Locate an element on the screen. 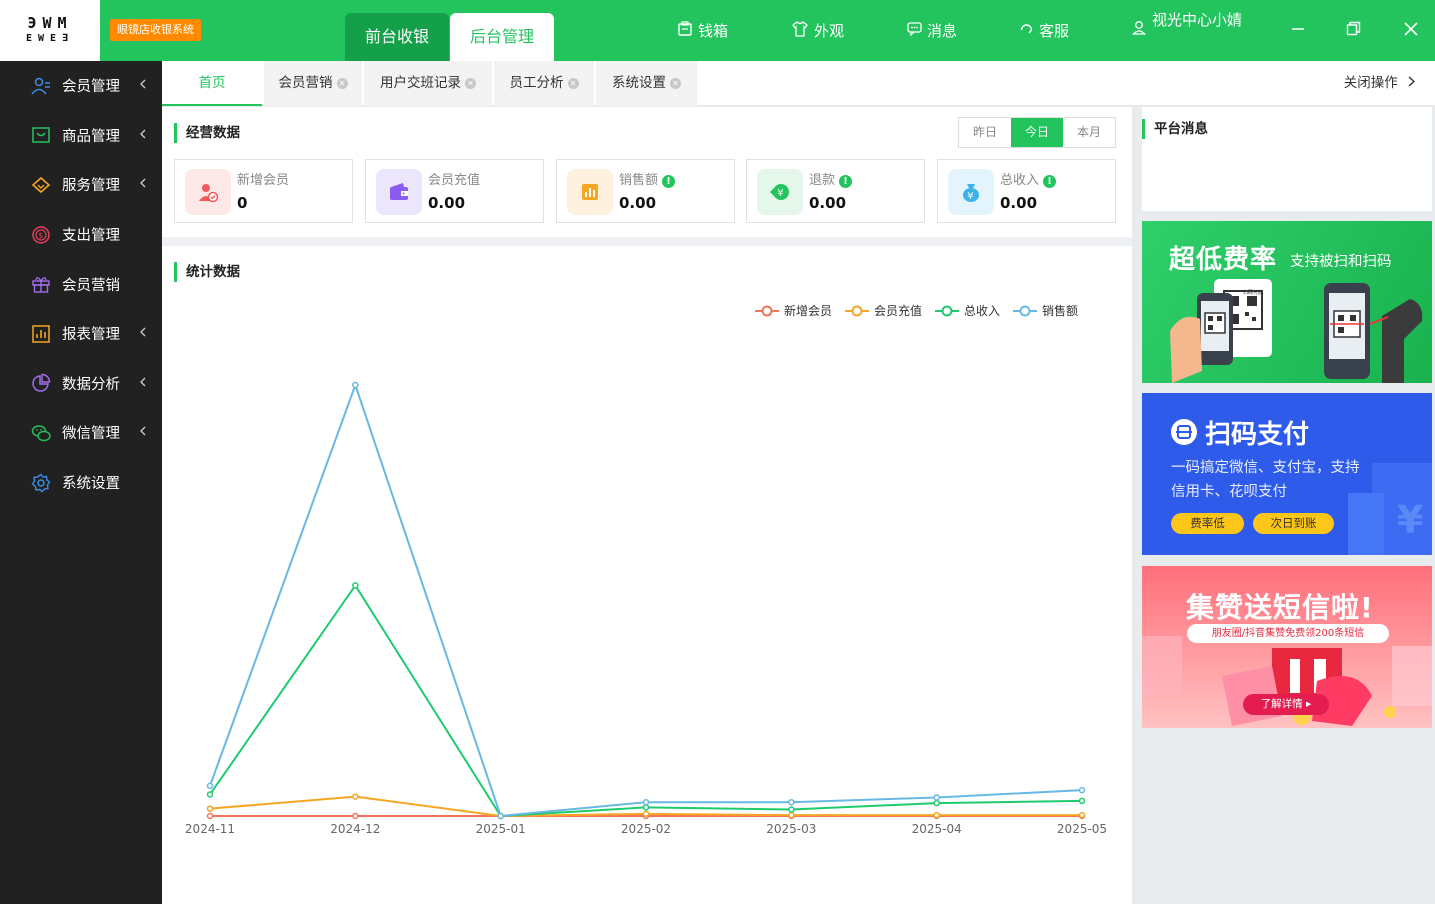 This screenshot has height=904, width=1435. user-icon is located at coordinates (1139, 30).